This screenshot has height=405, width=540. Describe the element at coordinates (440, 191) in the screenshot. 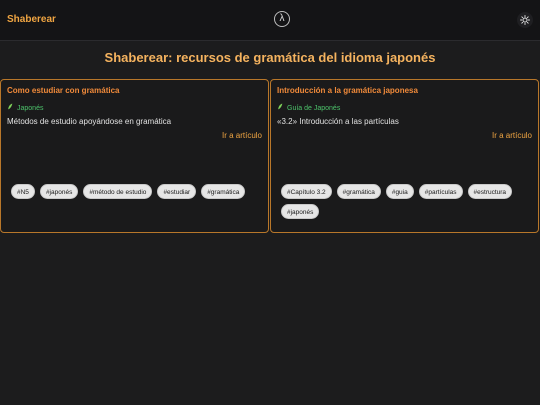

I see `tag-chip: #partículas` at that location.